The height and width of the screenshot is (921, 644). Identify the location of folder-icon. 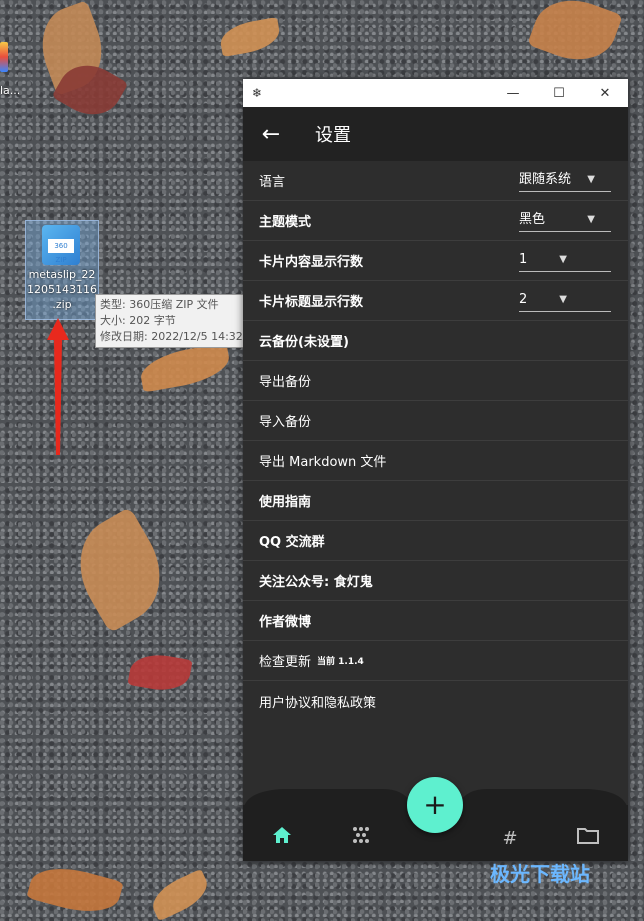
(588, 837).